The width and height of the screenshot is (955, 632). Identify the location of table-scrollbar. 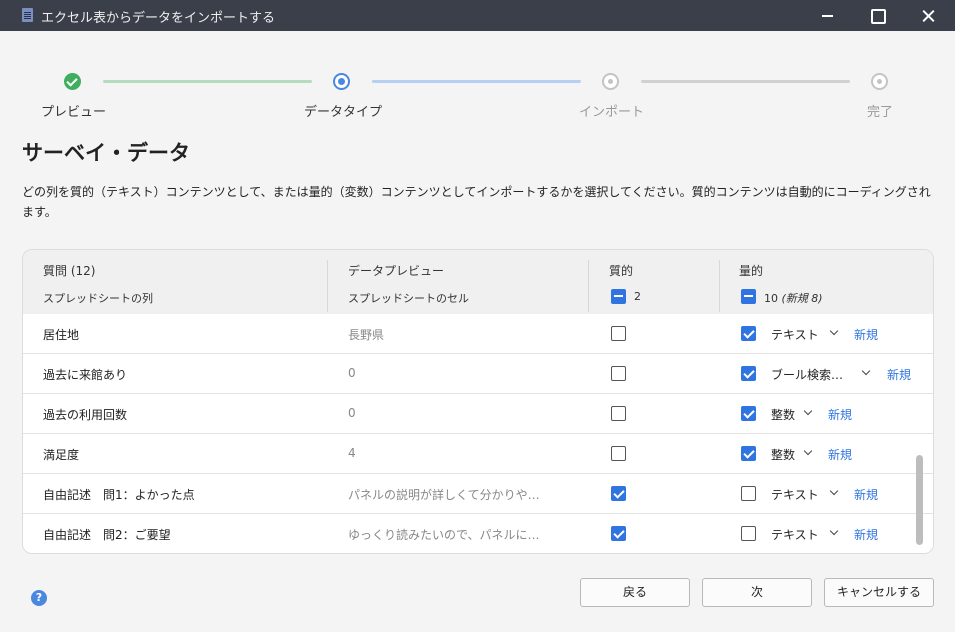
(919, 500).